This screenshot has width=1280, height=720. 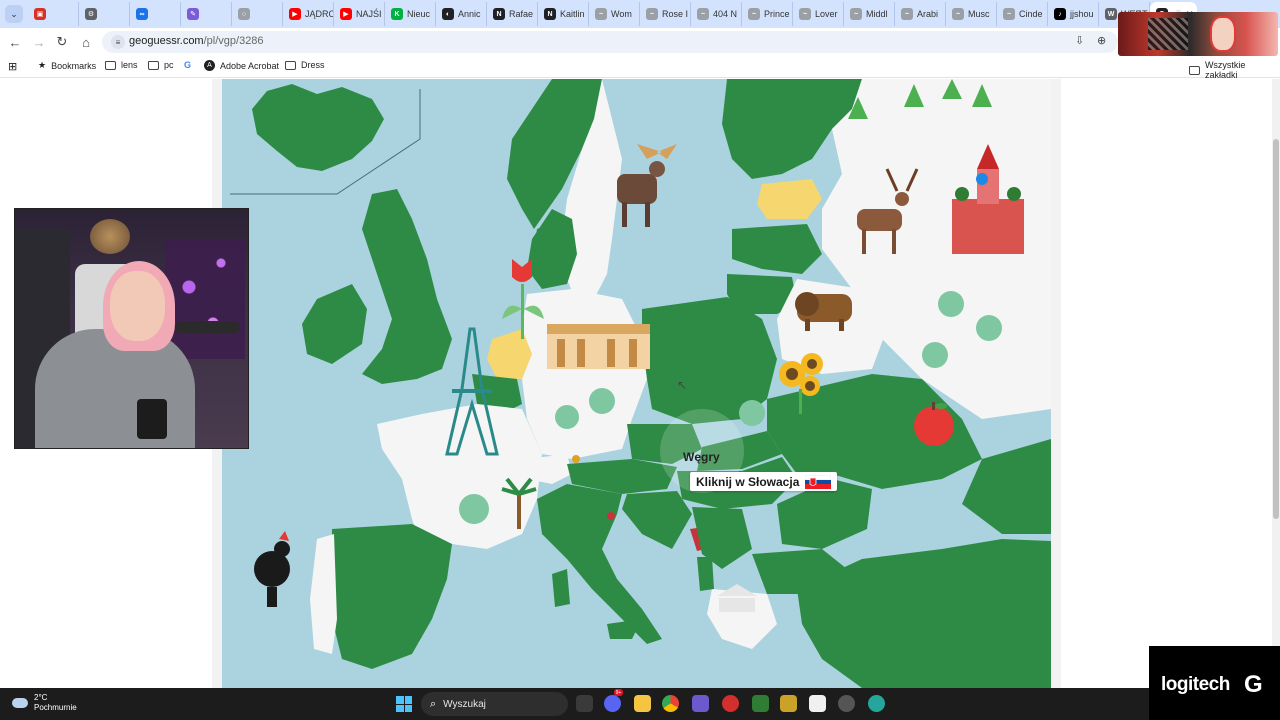 What do you see at coordinates (512, 14) in the screenshot?
I see `browser-tab: N Rafae` at bounding box center [512, 14].